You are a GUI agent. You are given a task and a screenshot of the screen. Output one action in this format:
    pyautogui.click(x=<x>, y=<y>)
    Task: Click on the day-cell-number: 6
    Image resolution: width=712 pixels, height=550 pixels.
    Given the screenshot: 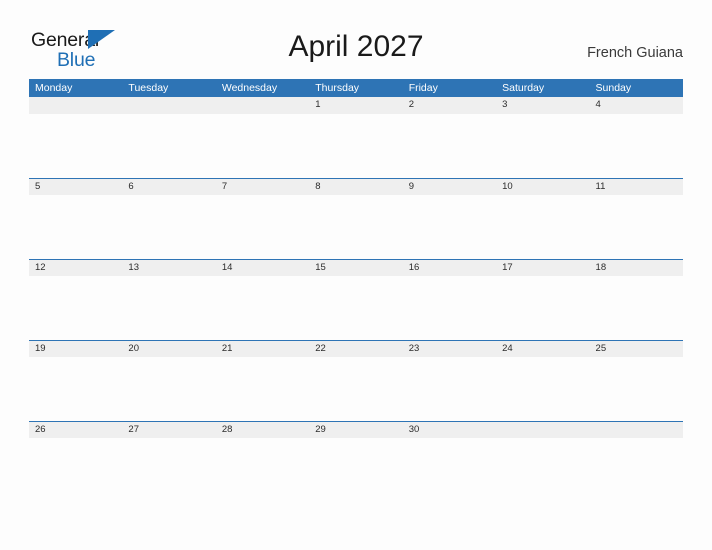 What is the action you would take?
    pyautogui.click(x=168, y=187)
    